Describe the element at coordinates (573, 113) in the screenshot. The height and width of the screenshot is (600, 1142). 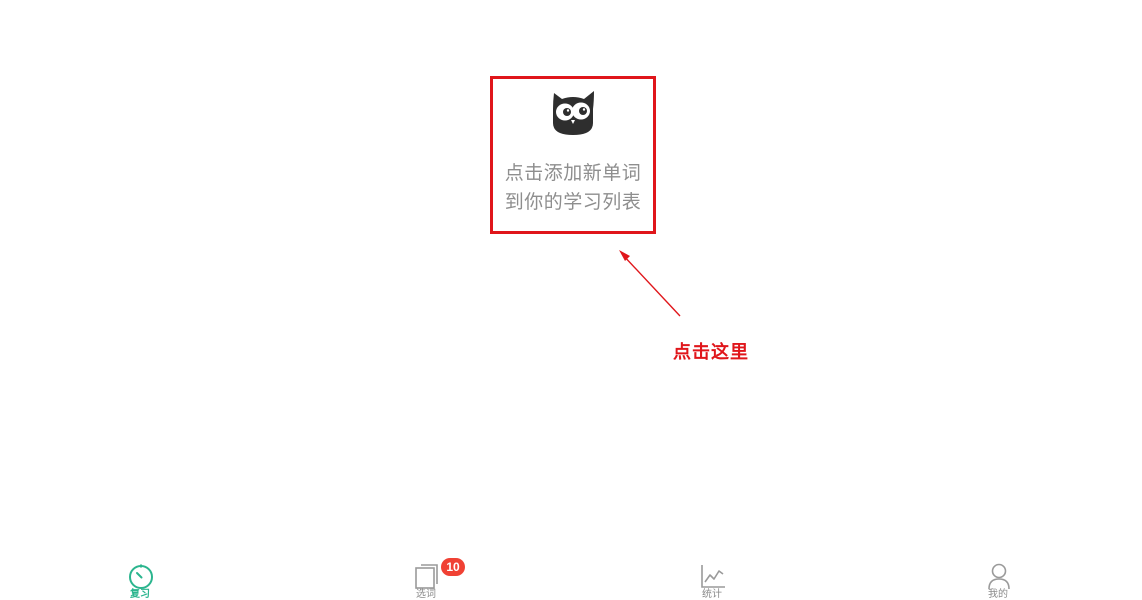
I see `owl-logo-icon` at that location.